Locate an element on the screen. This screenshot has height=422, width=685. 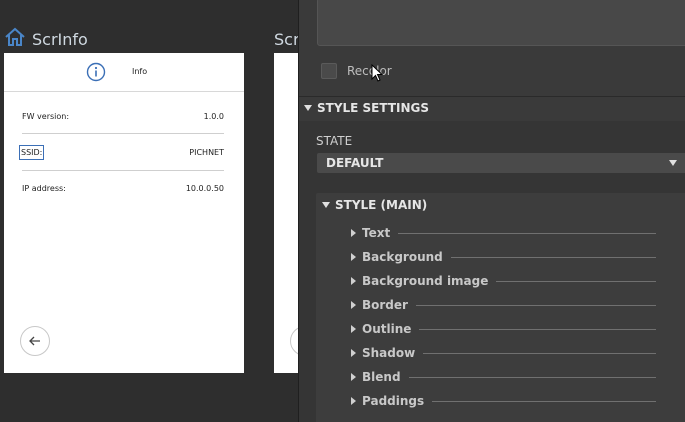
prop-label: Background image is located at coordinates (425, 281).